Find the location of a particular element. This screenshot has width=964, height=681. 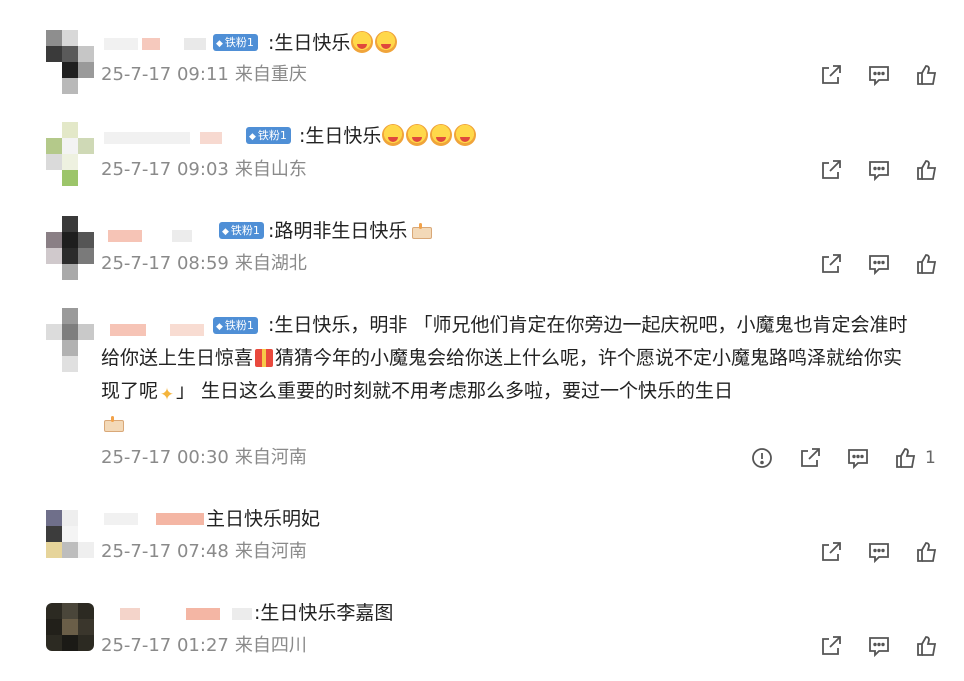

comment-text: :生日快乐李嘉图 is located at coordinates (324, 613).